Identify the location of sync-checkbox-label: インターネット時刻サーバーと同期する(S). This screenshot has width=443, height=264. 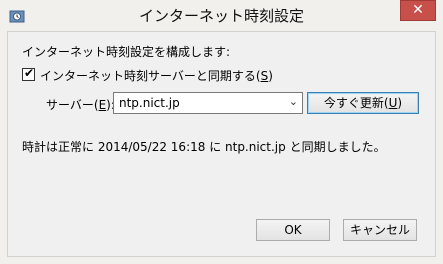
(156, 75).